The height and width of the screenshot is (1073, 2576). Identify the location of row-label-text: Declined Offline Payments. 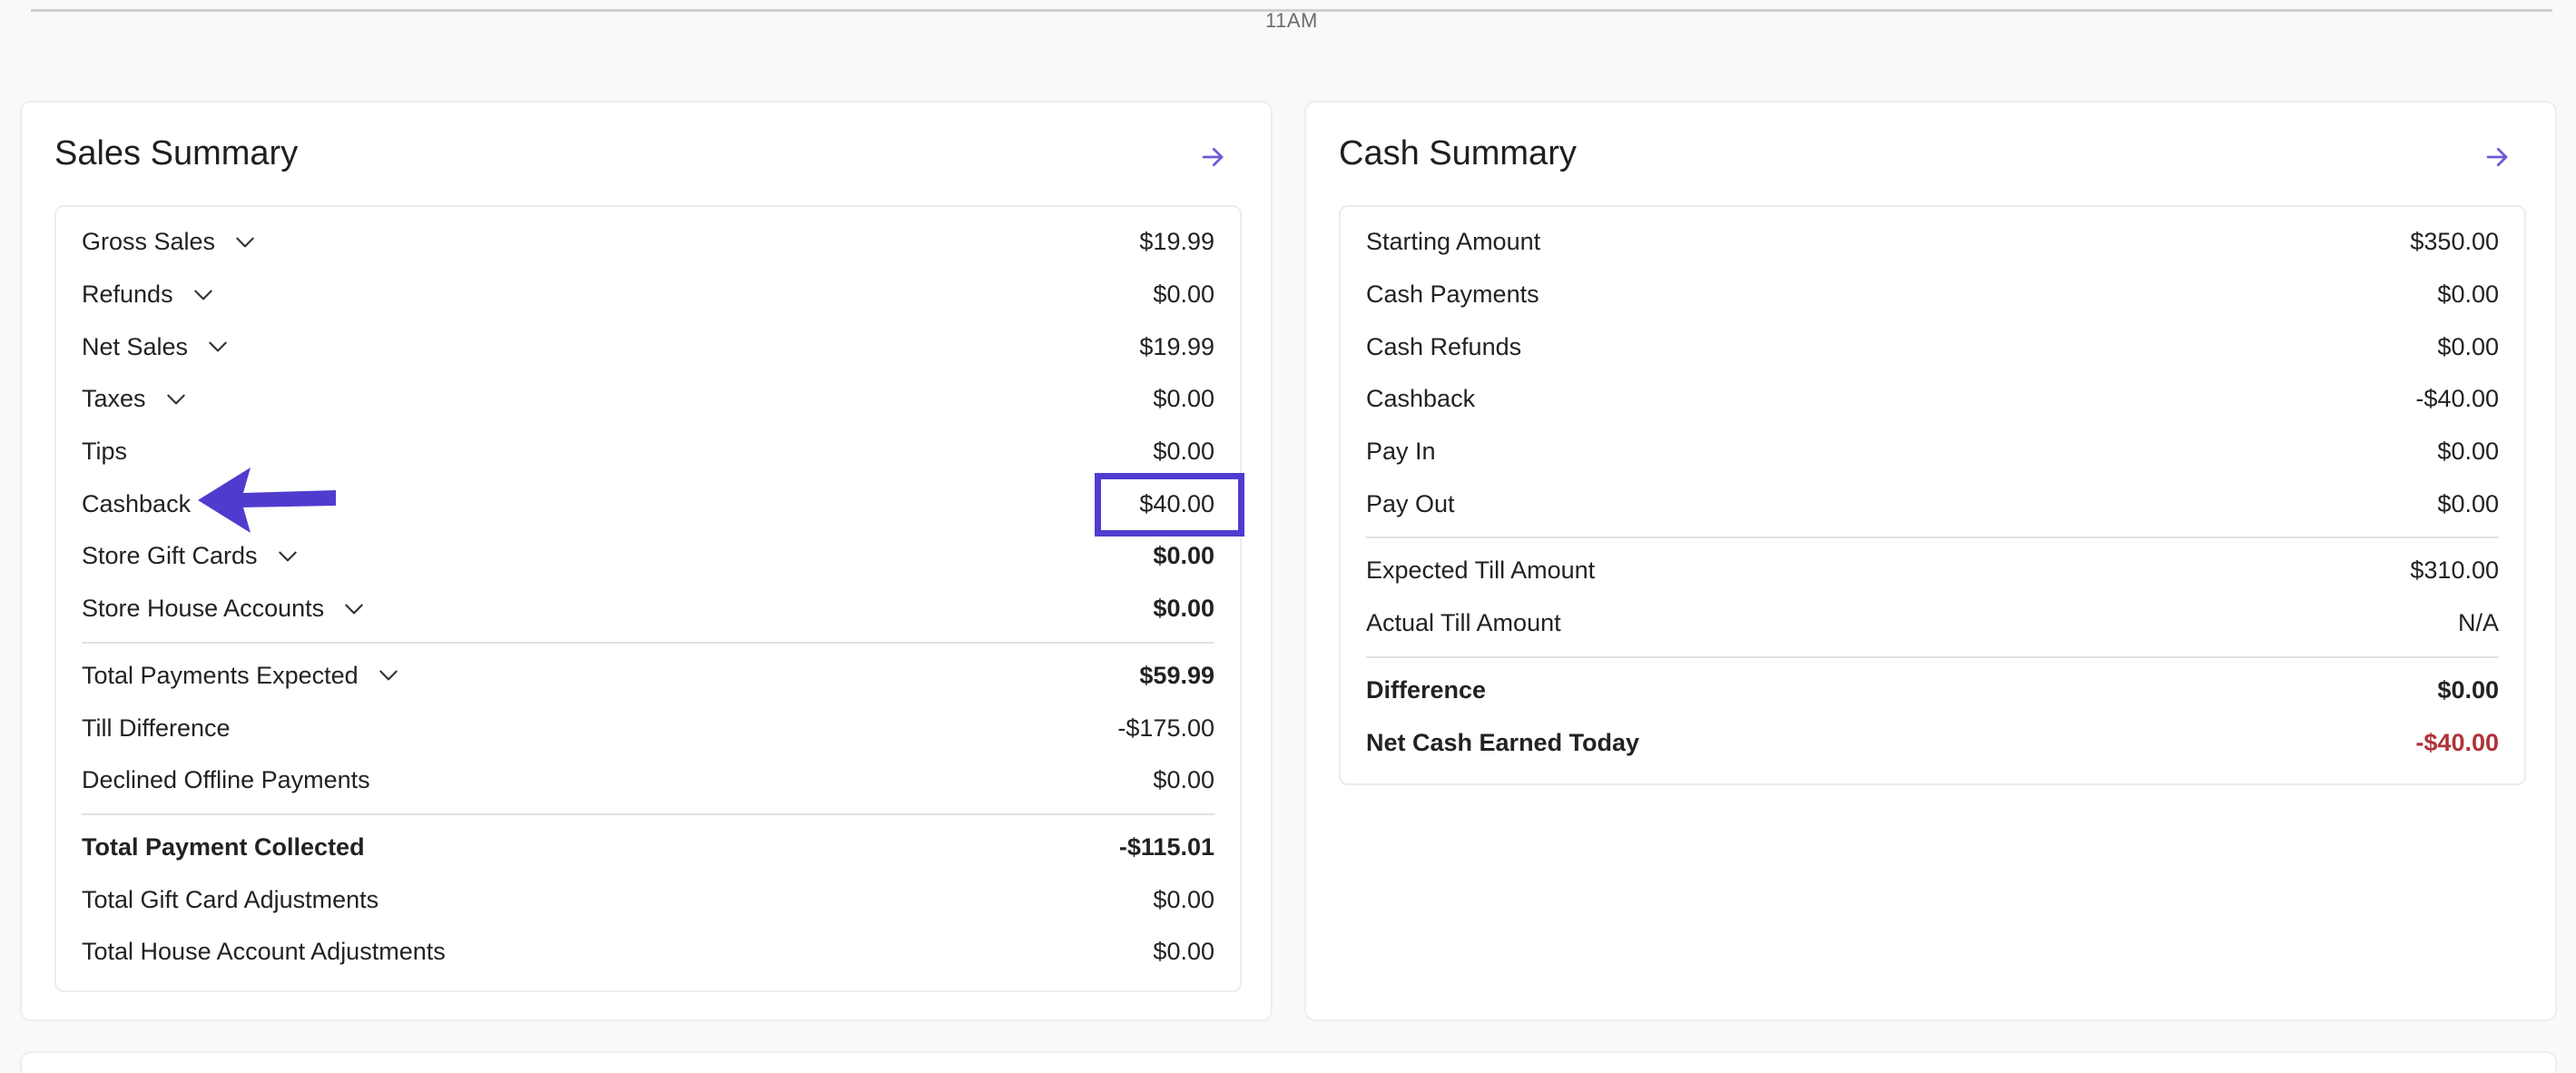
(226, 780).